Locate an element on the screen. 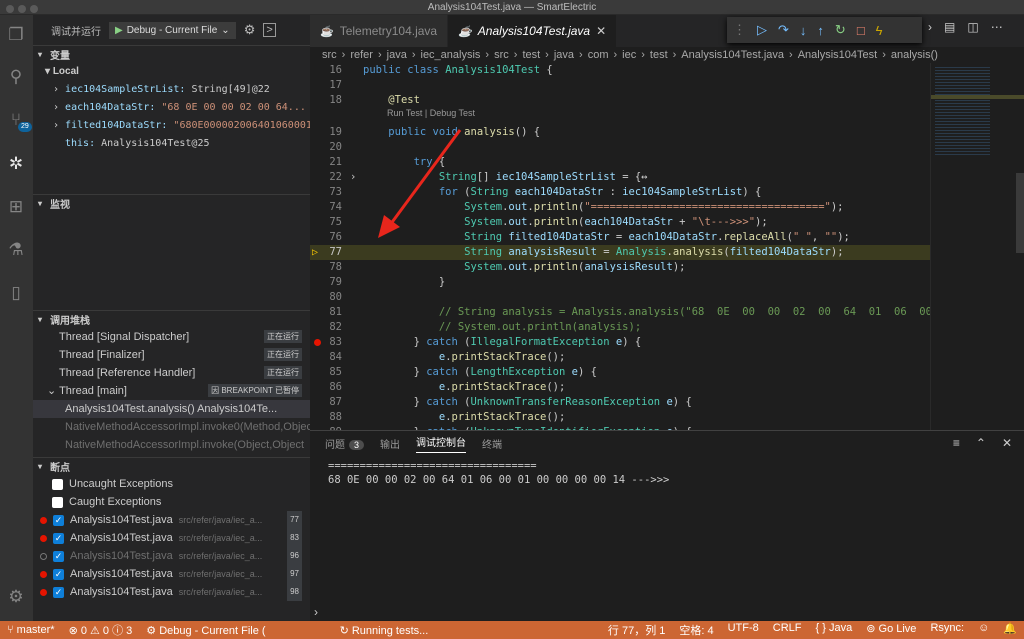 The height and width of the screenshot is (639, 1024). rsync-status: Rsync: is located at coordinates (947, 630).